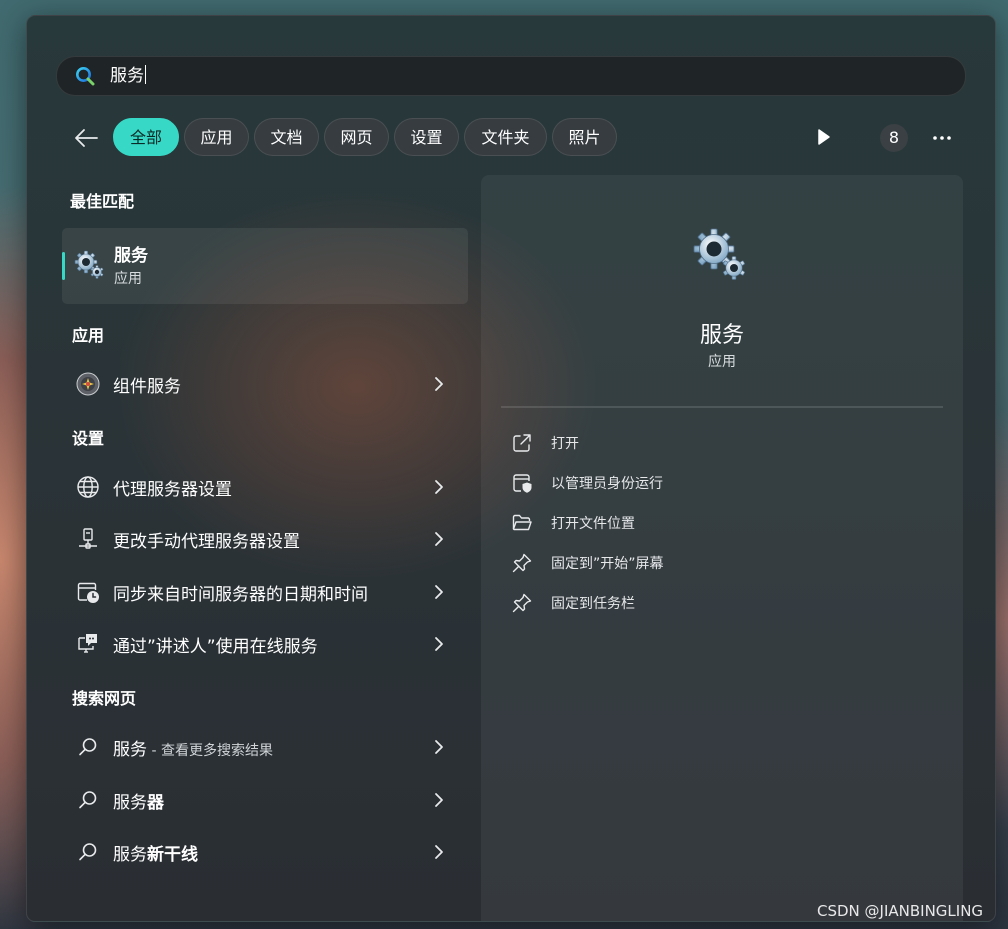 The image size is (1008, 929). Describe the element at coordinates (593, 604) in the screenshot. I see `action-label: 固定到任务栏` at that location.